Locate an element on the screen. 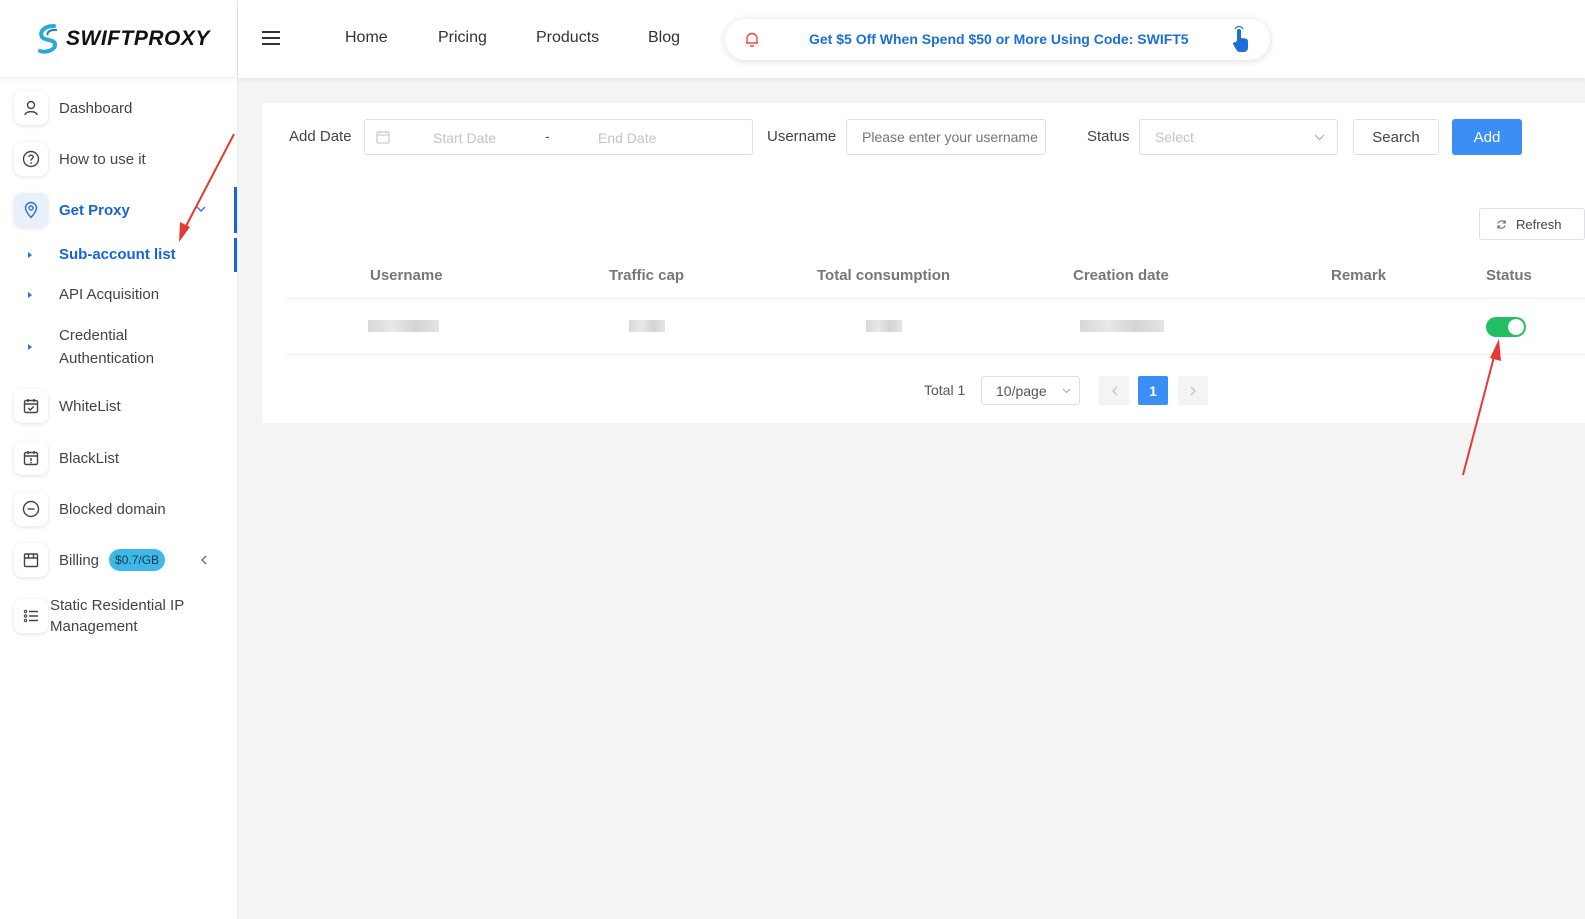 This screenshot has height=919, width=1585. sidebar-subitem-label: Sub-account list is located at coordinates (117, 254).